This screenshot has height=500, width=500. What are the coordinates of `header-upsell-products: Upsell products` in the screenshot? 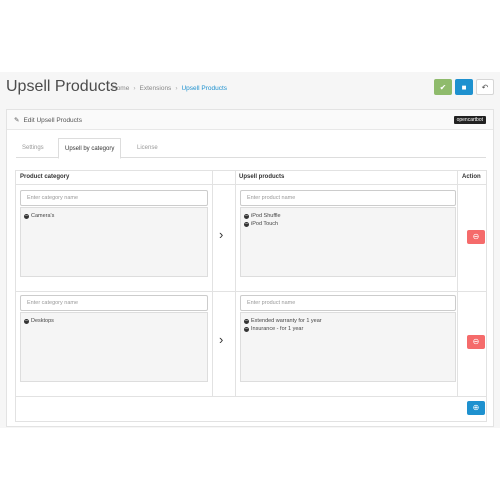 It's located at (262, 177).